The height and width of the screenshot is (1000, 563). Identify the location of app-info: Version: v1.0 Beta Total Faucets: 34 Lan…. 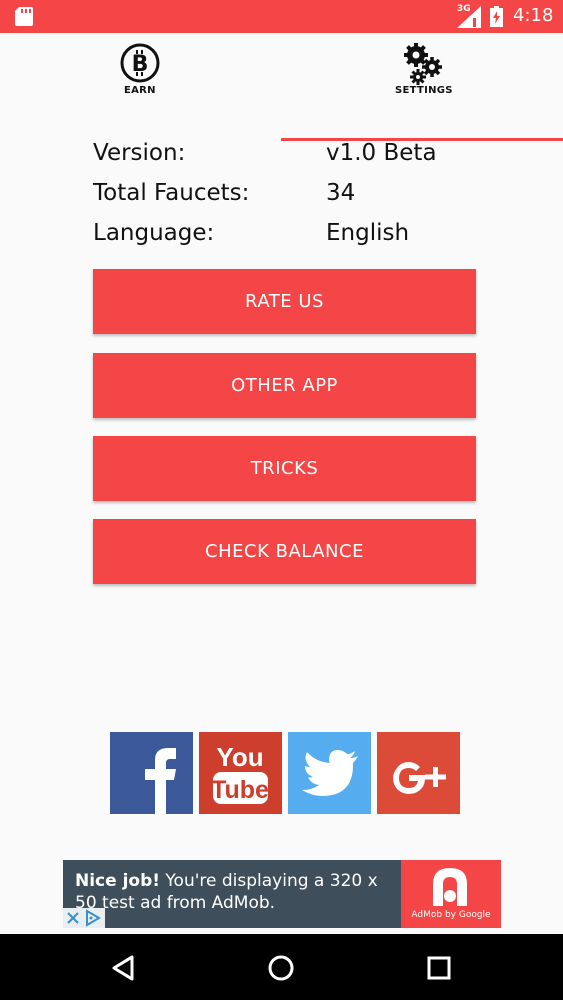
(293, 200).